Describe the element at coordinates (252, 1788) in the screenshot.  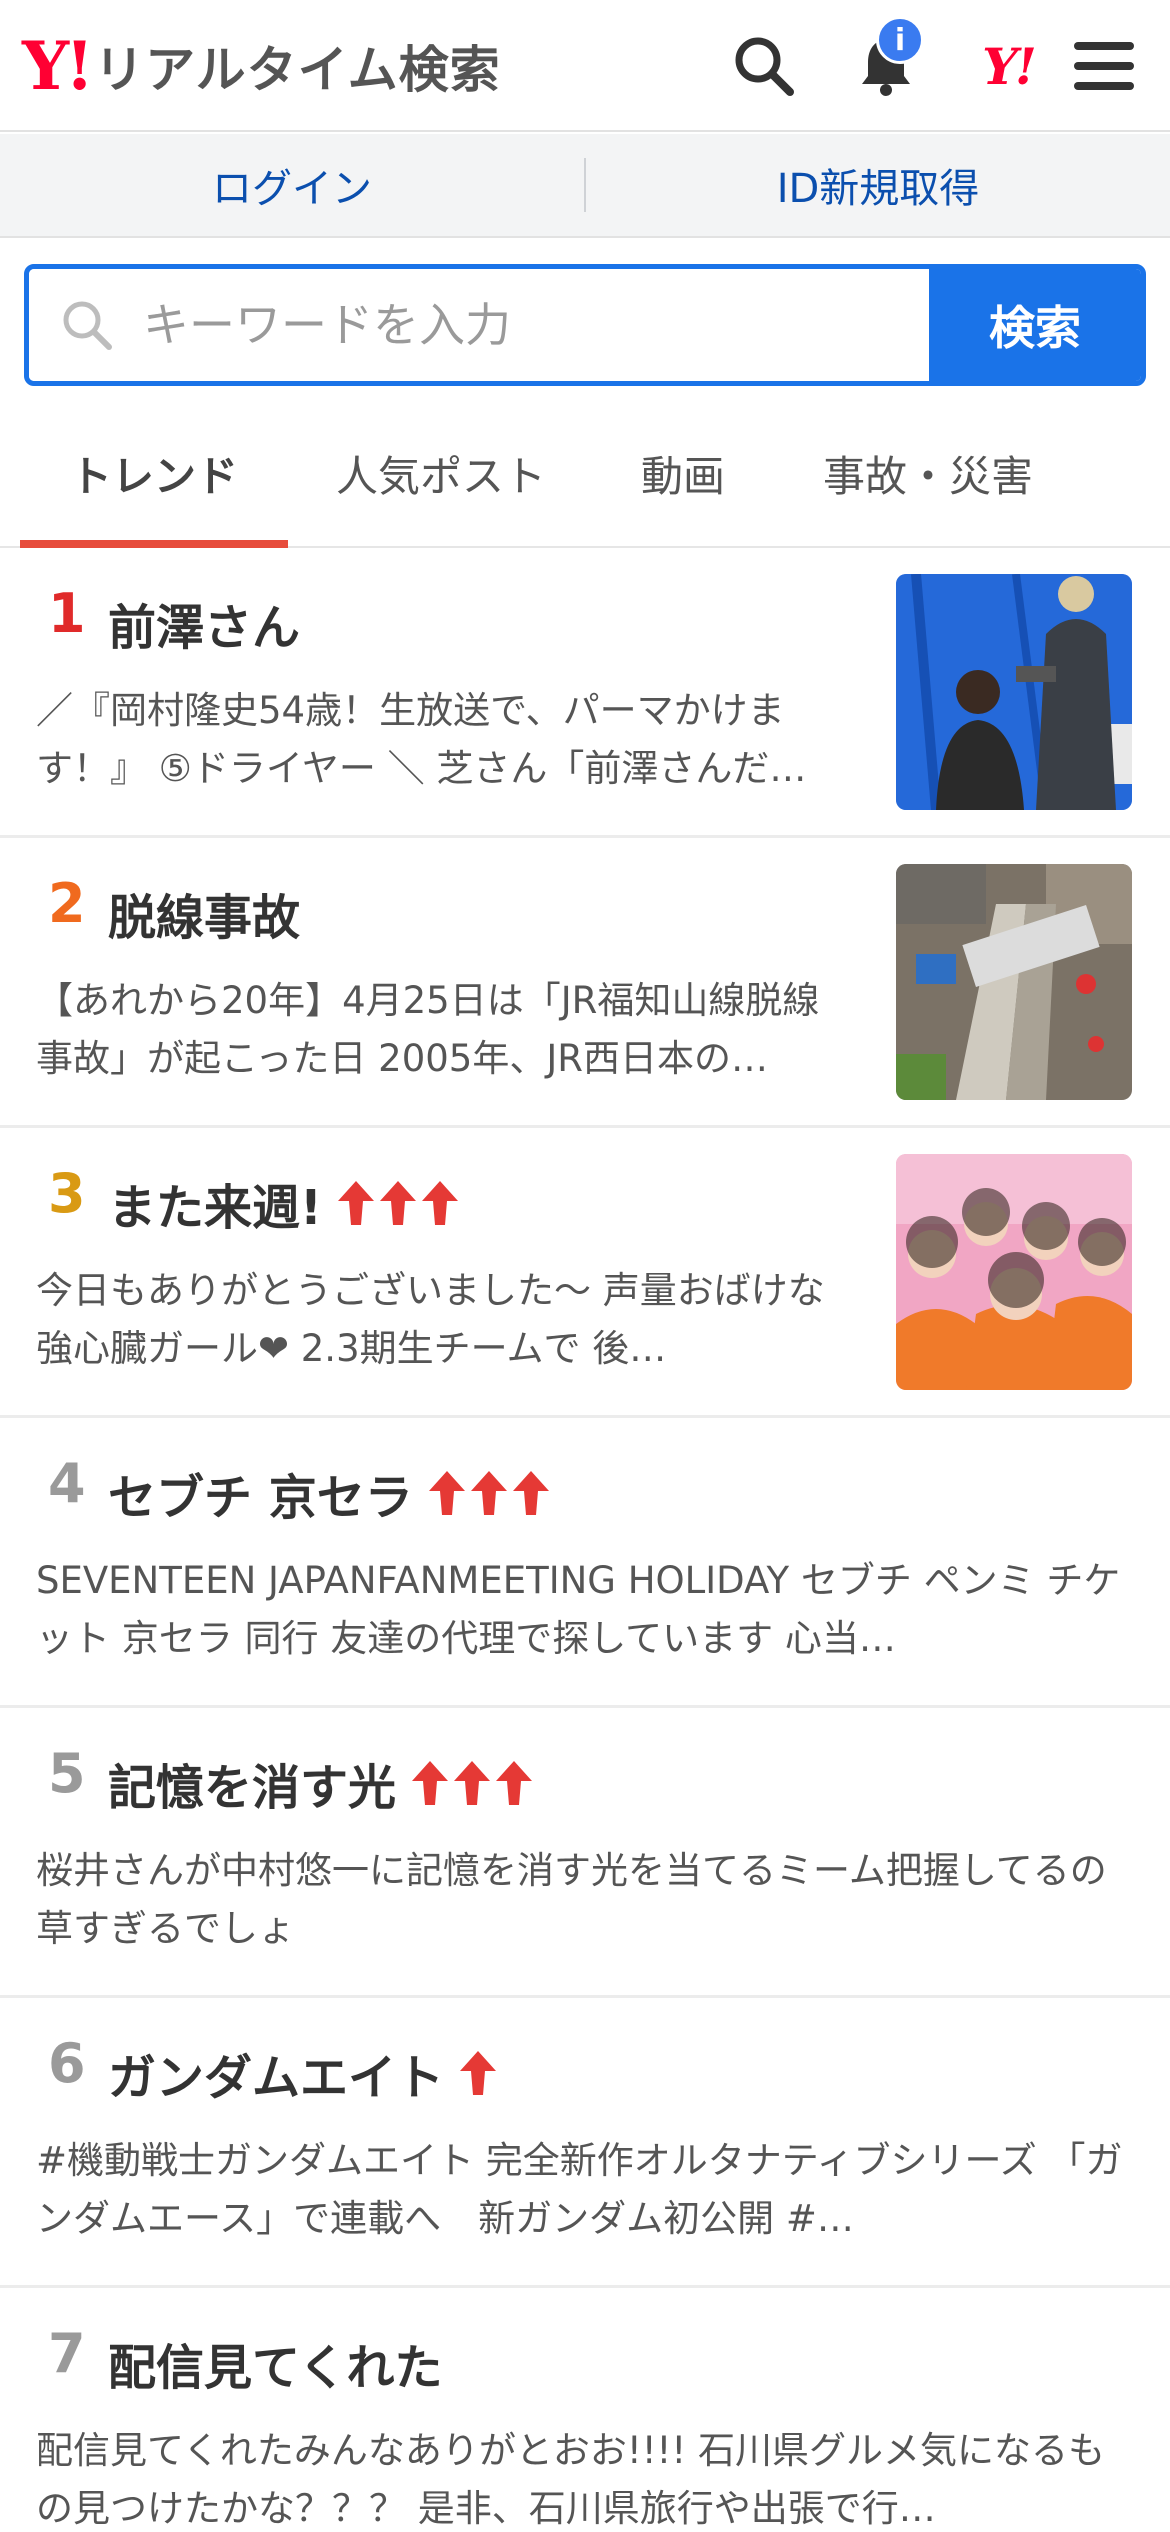
I see `trend-title-text: 記憶を消す光` at that location.